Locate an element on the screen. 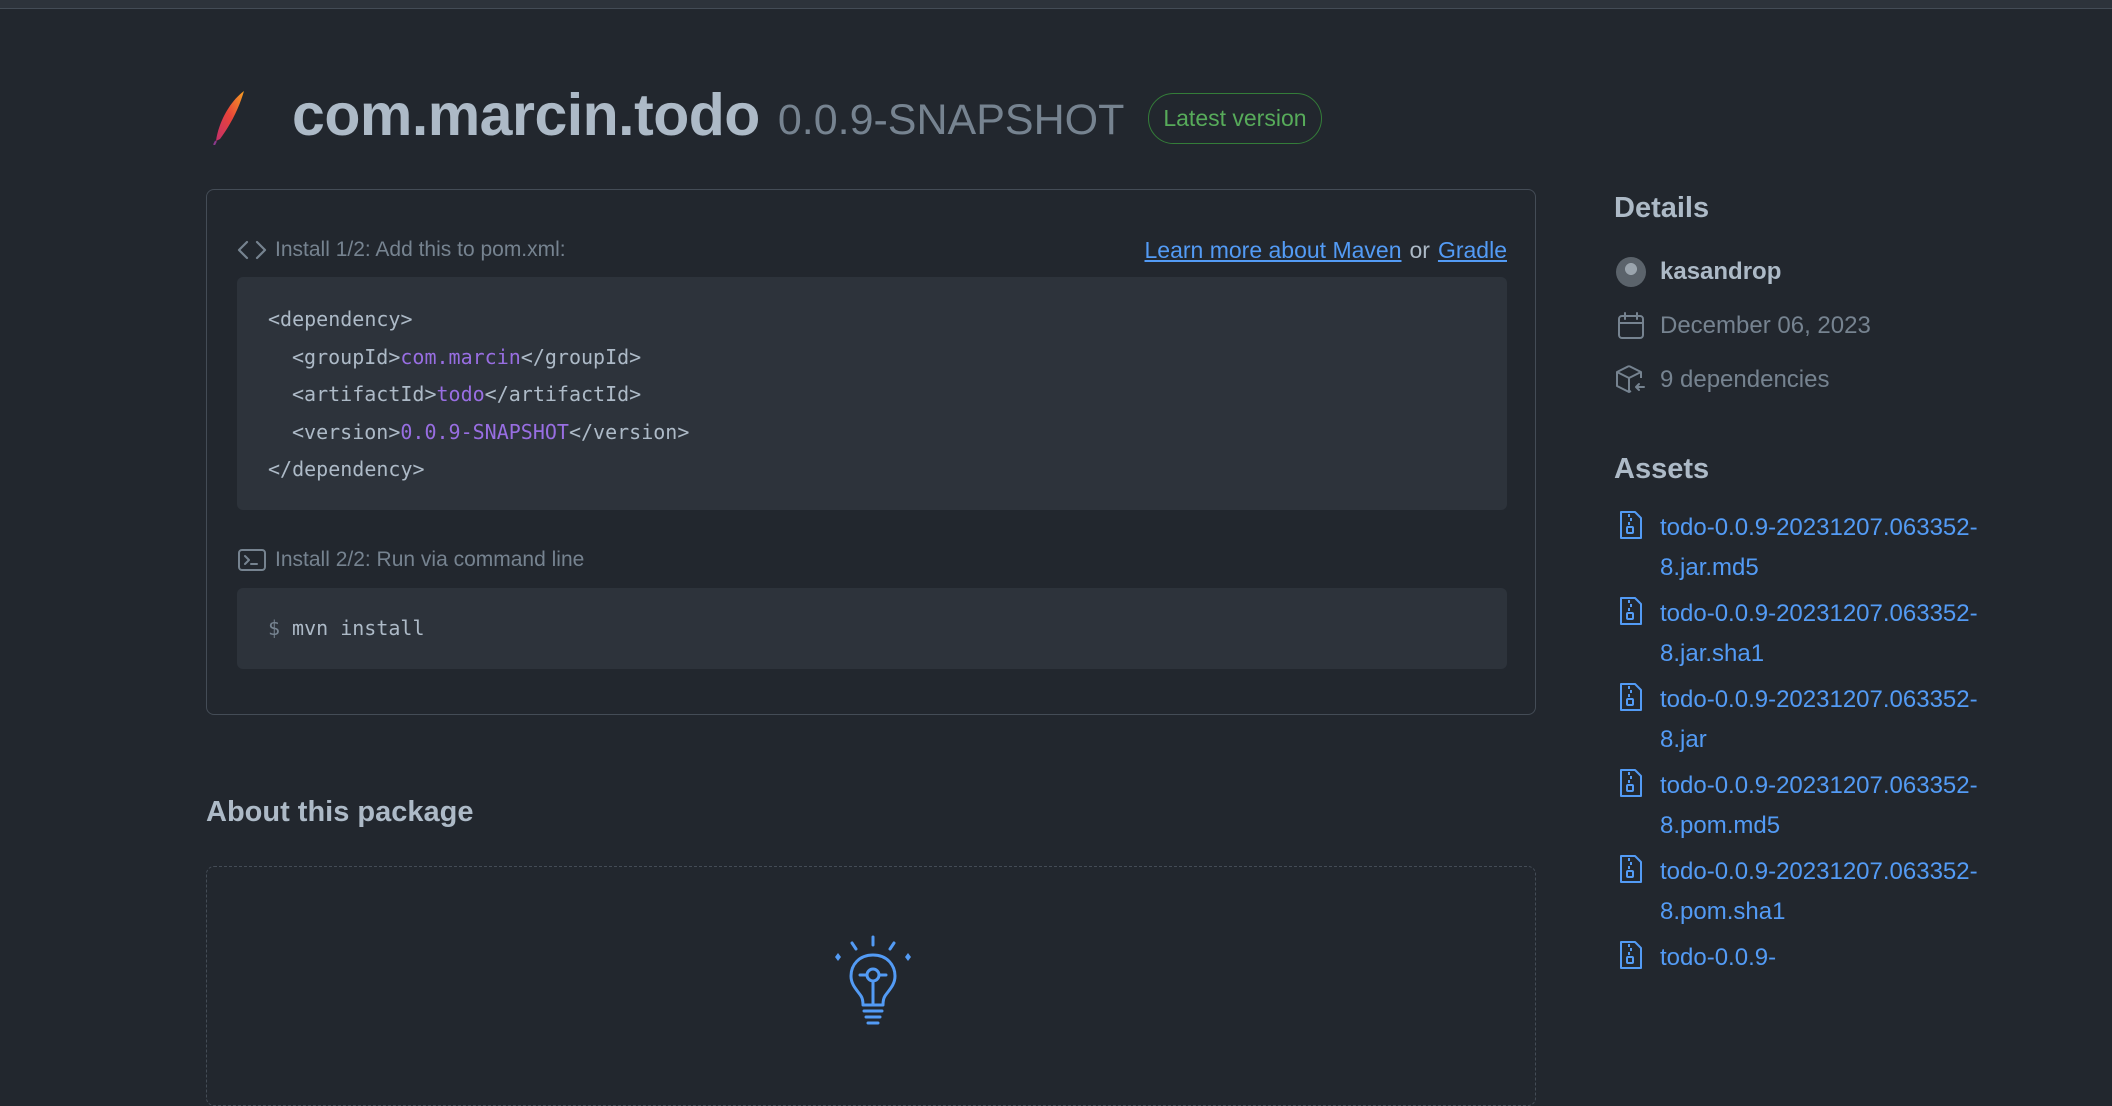 This screenshot has width=2112, height=1106. package-version: 0.0.9-SNAPSHOT is located at coordinates (951, 119).